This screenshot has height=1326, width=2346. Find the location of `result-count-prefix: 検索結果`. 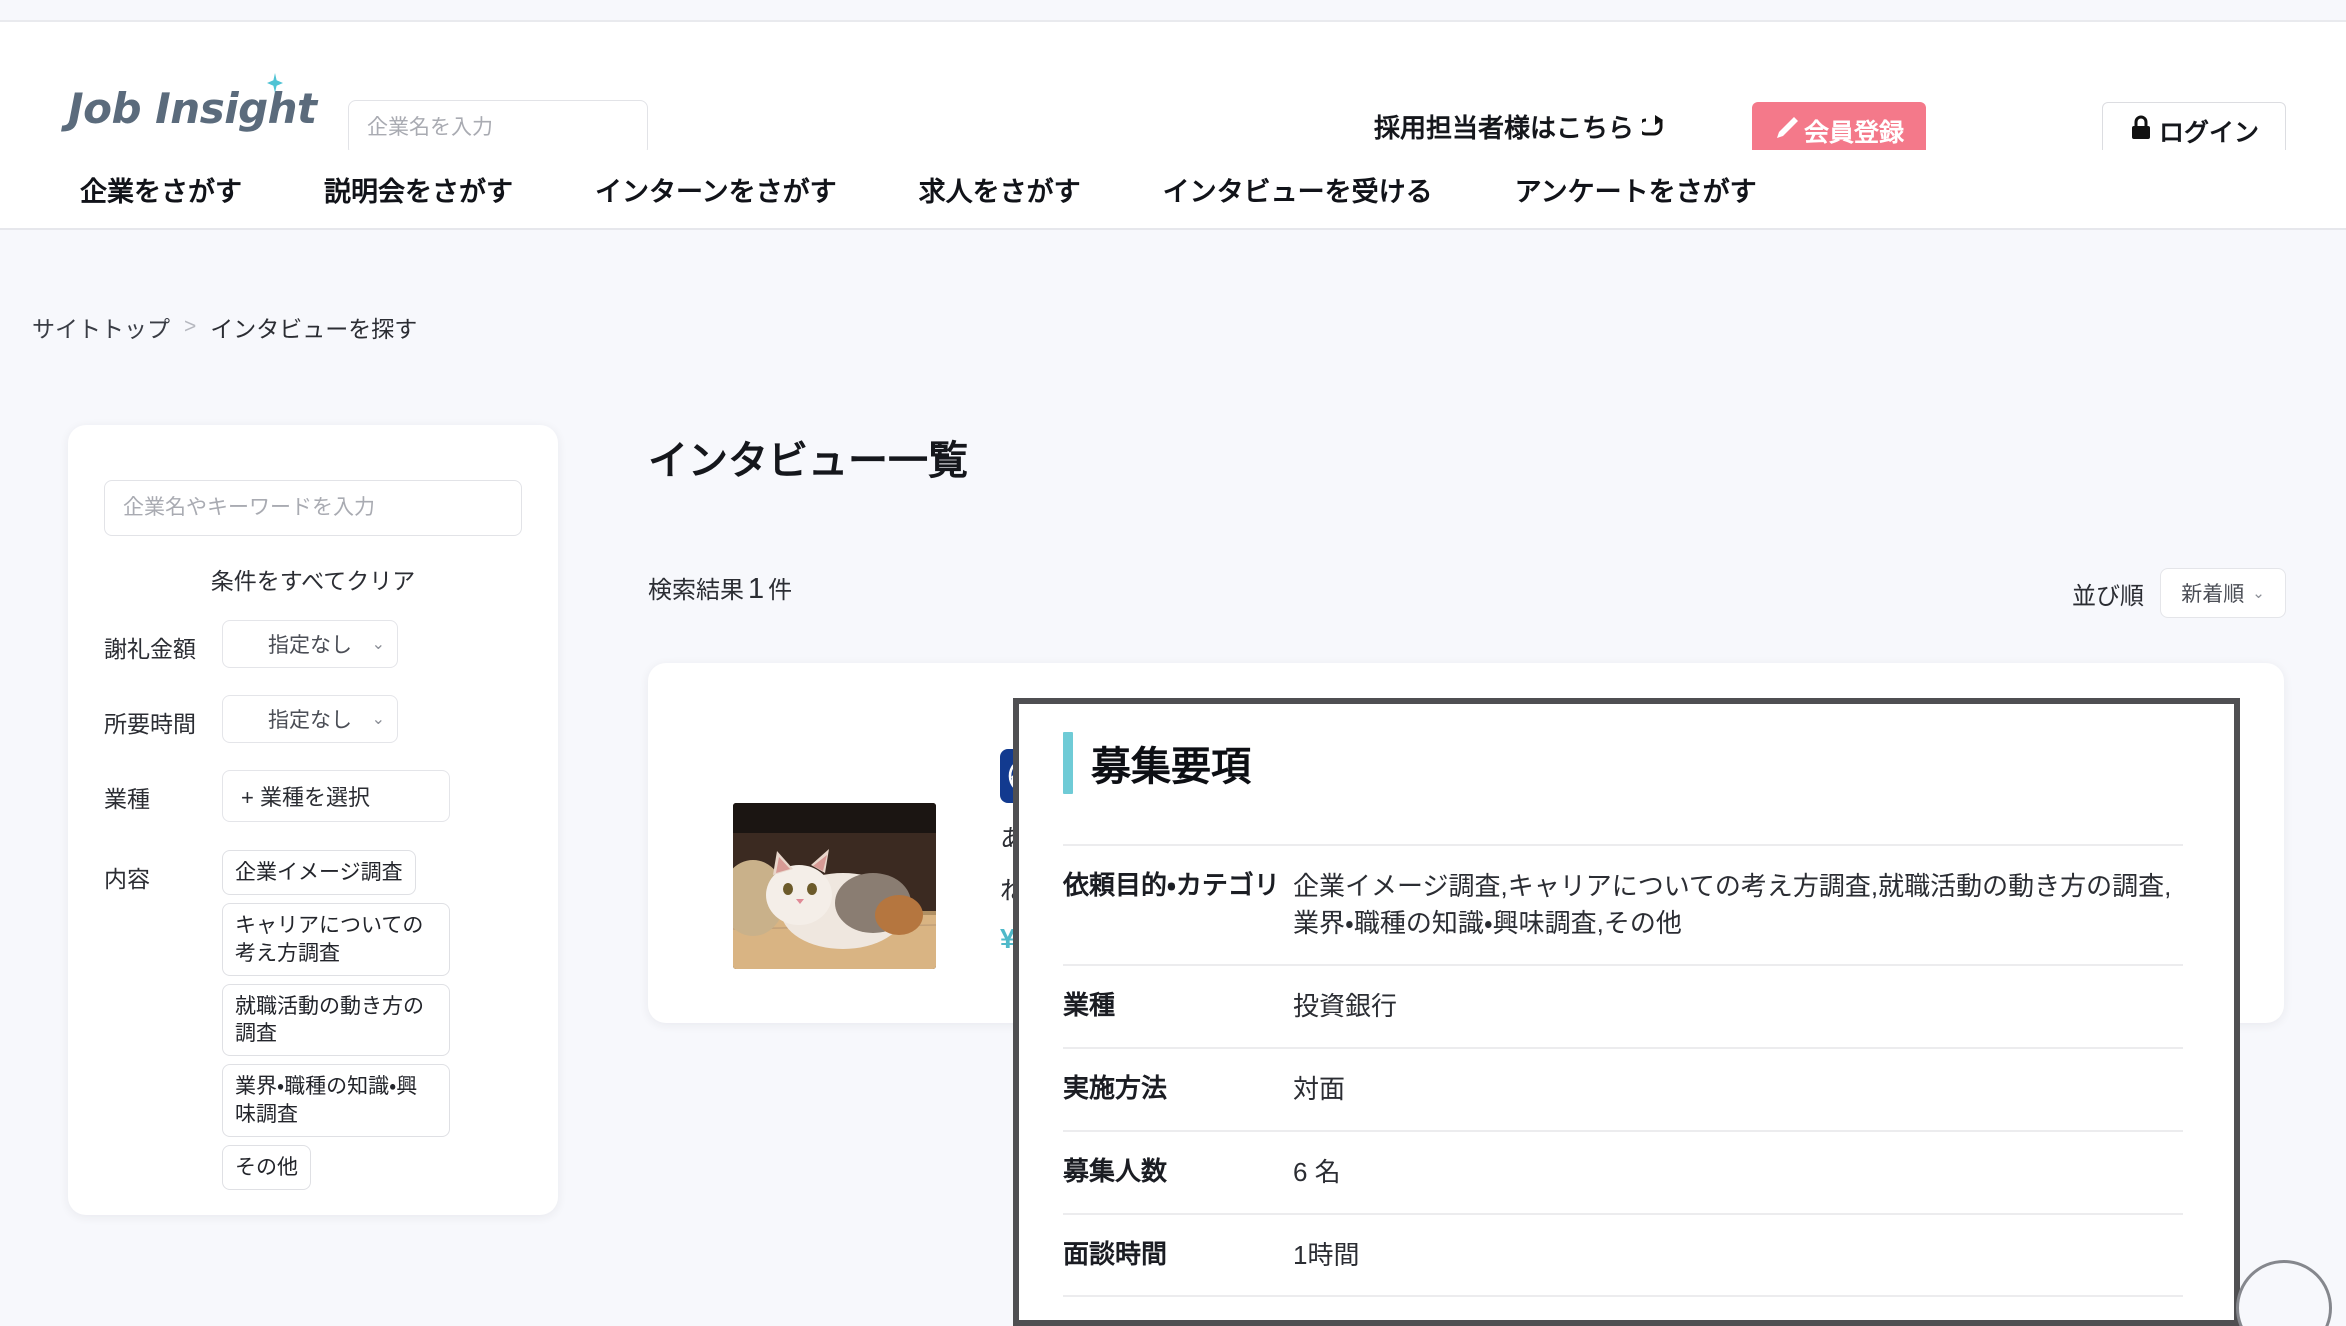

result-count-prefix: 検索結果 is located at coordinates (696, 590).